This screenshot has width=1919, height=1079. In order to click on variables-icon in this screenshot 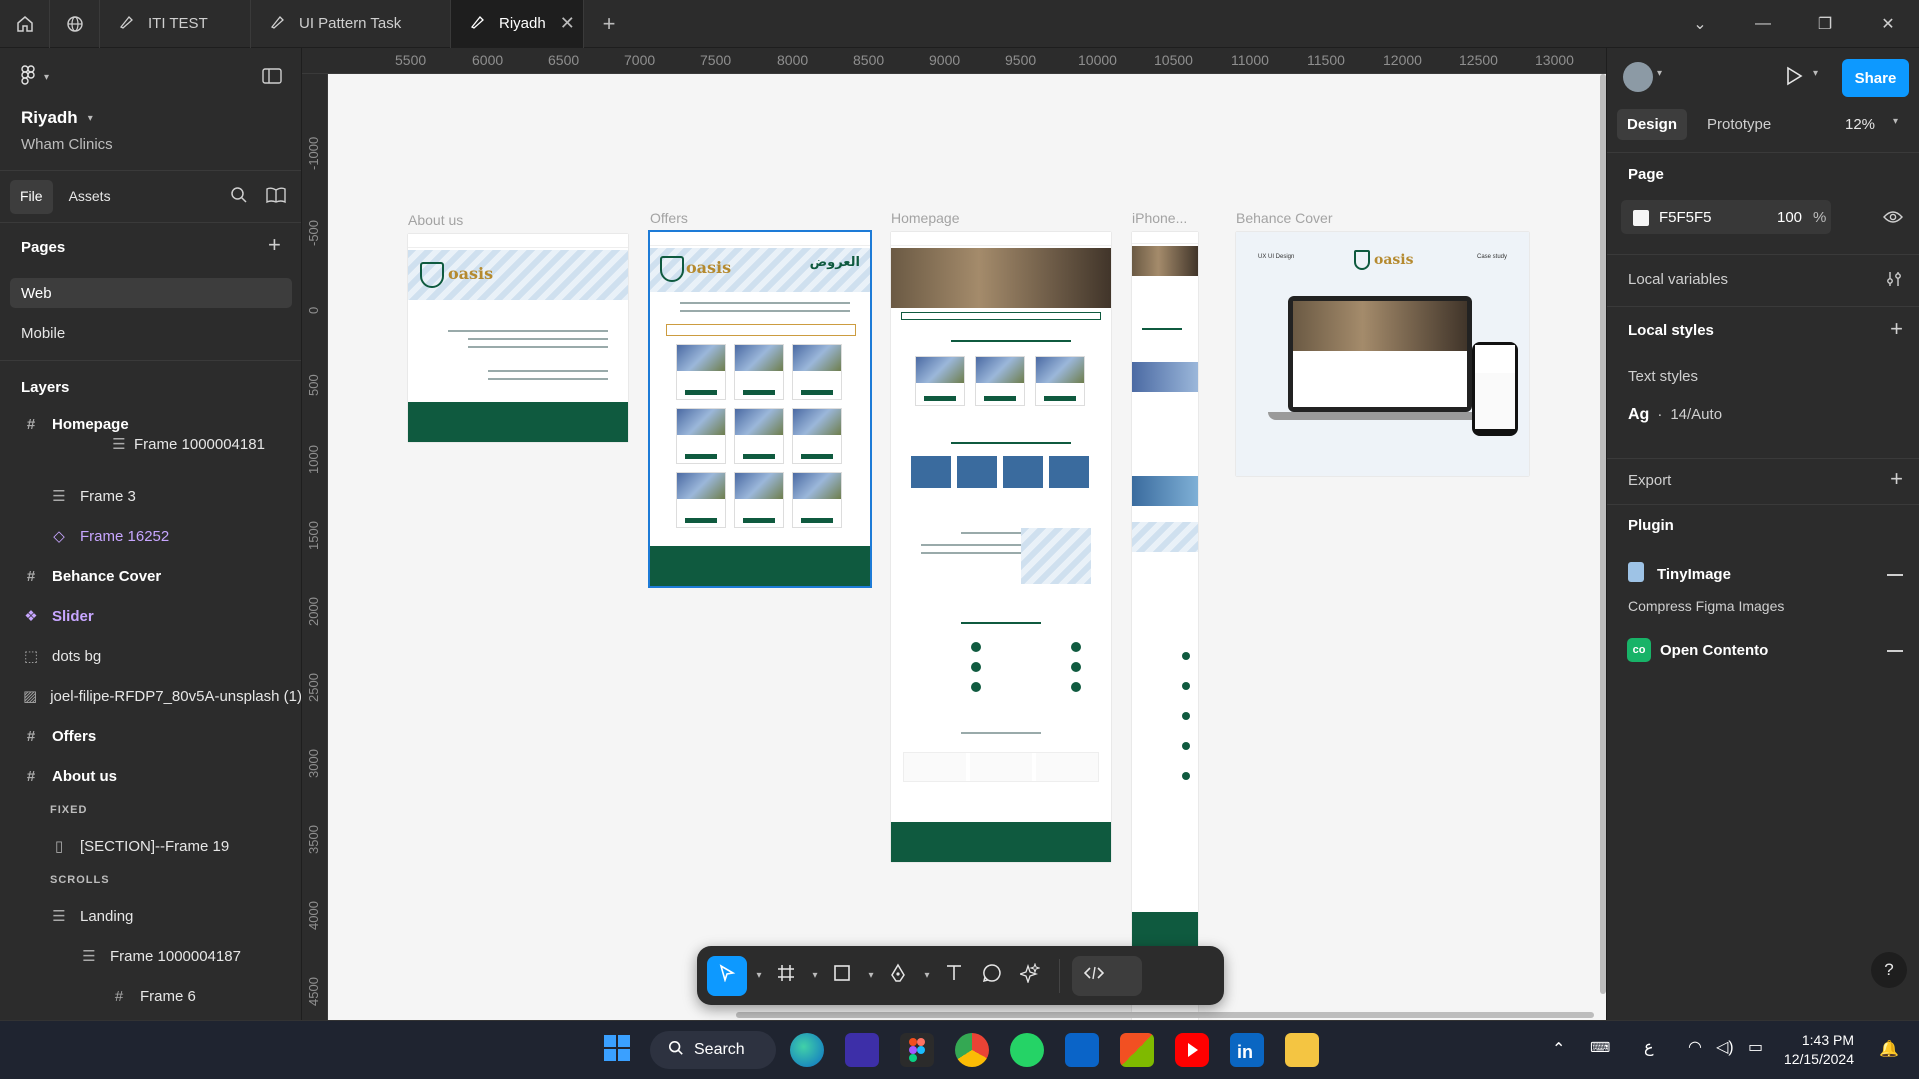, I will do `click(1894, 281)`.